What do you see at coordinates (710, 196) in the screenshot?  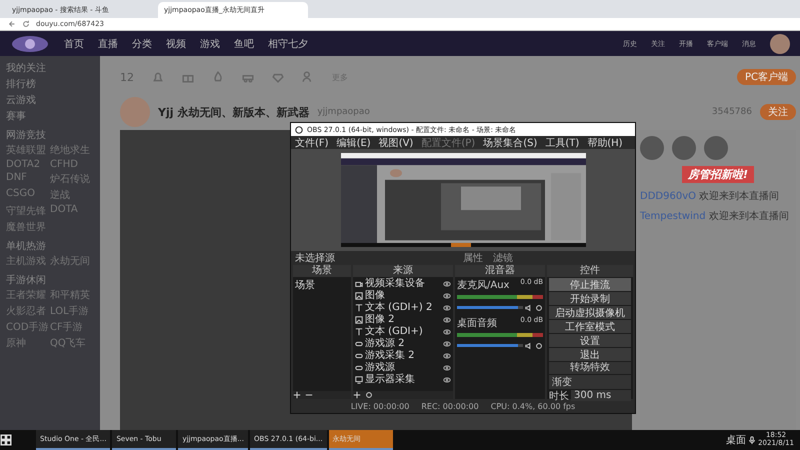 I see `chat-message: DDD960vO 欢迎来到本直播间` at bounding box center [710, 196].